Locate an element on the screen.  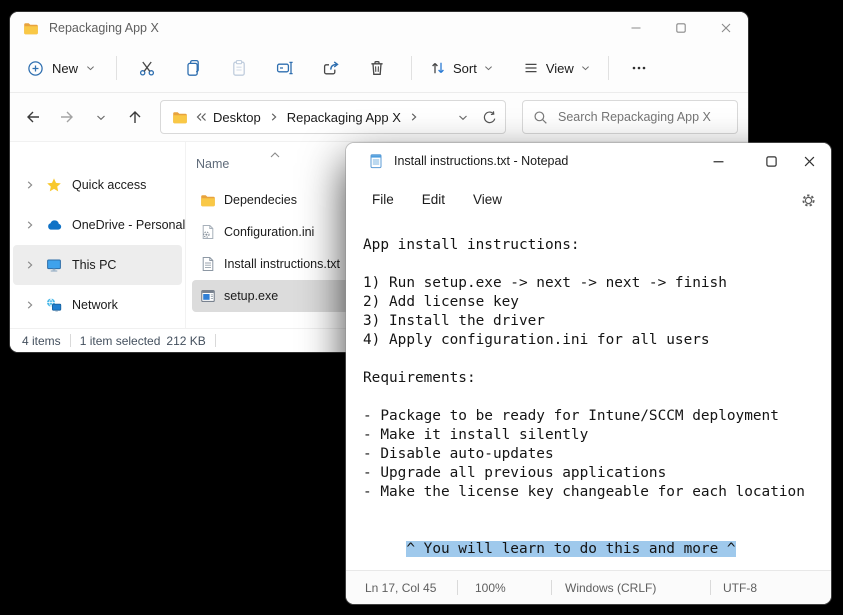
sidebar-item-label: OneDrive - Personal is located at coordinates (129, 225).